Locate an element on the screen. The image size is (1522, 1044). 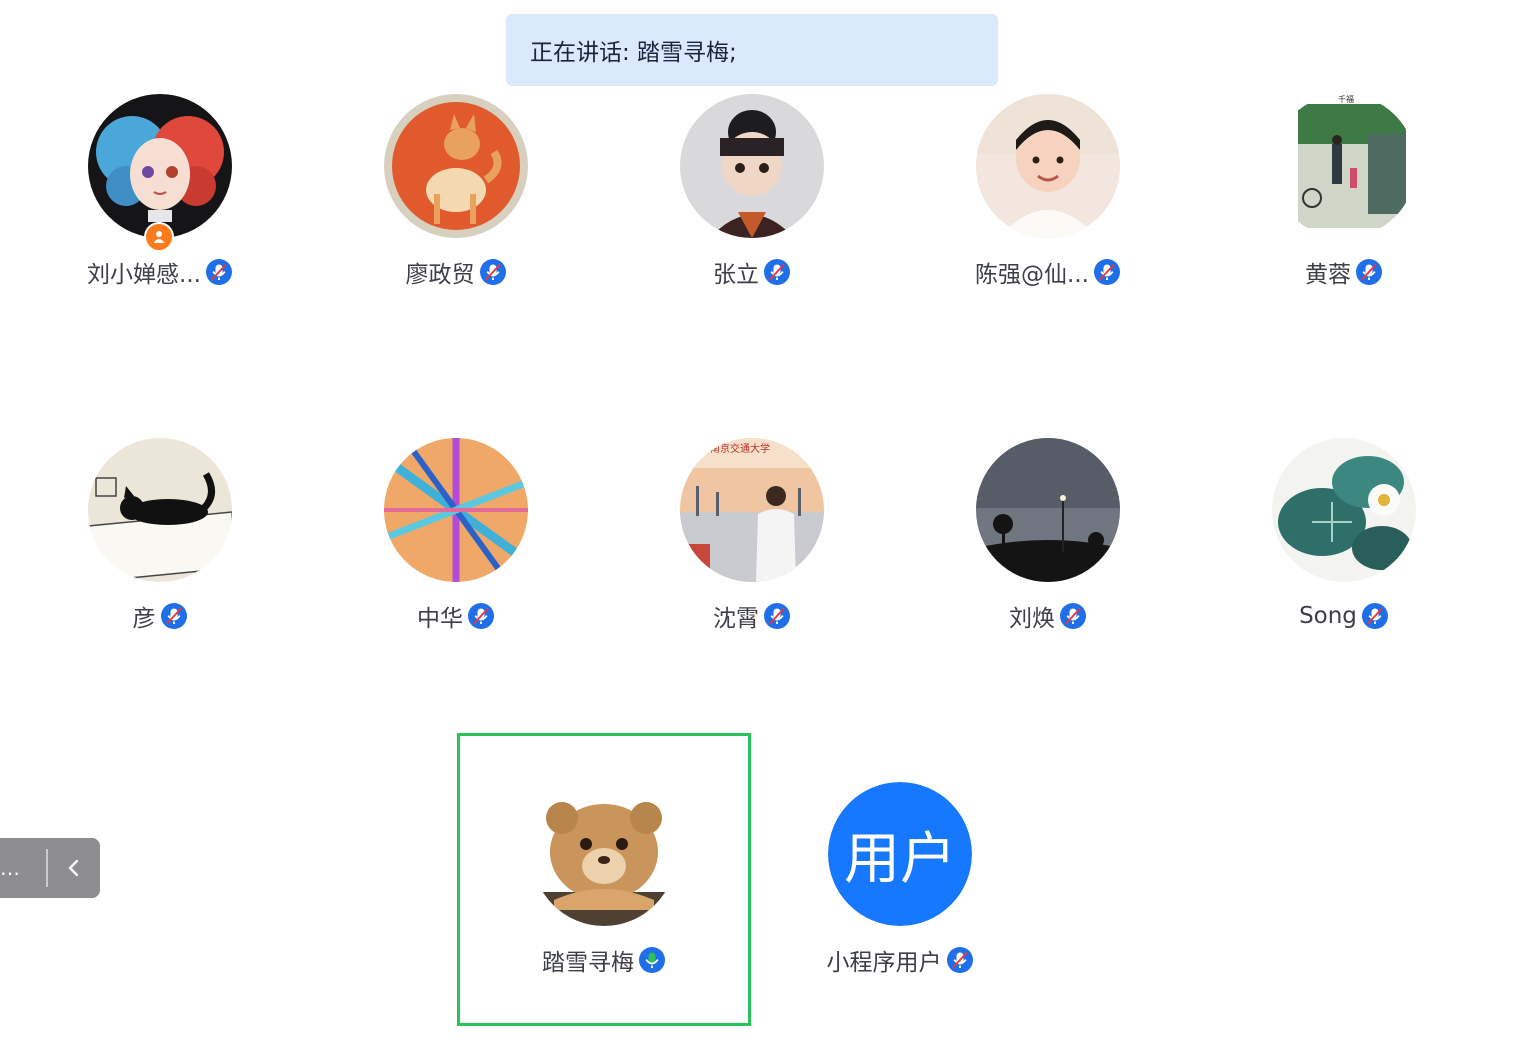
participant-tile: 张立 is located at coordinates (752, 204).